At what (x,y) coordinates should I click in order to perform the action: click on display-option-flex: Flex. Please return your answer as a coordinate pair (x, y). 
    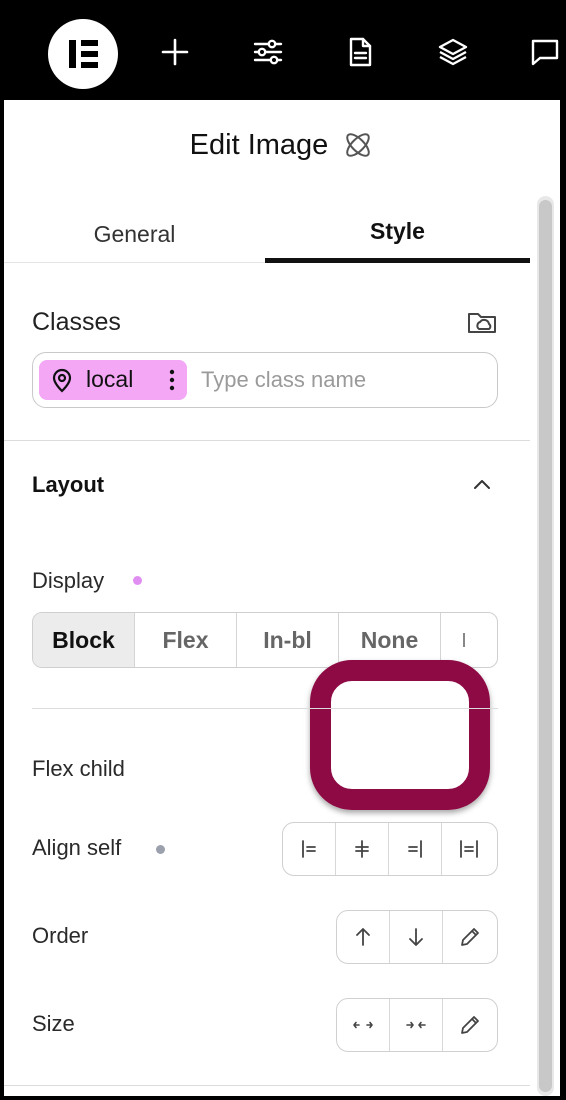
    Looking at the image, I should click on (186, 640).